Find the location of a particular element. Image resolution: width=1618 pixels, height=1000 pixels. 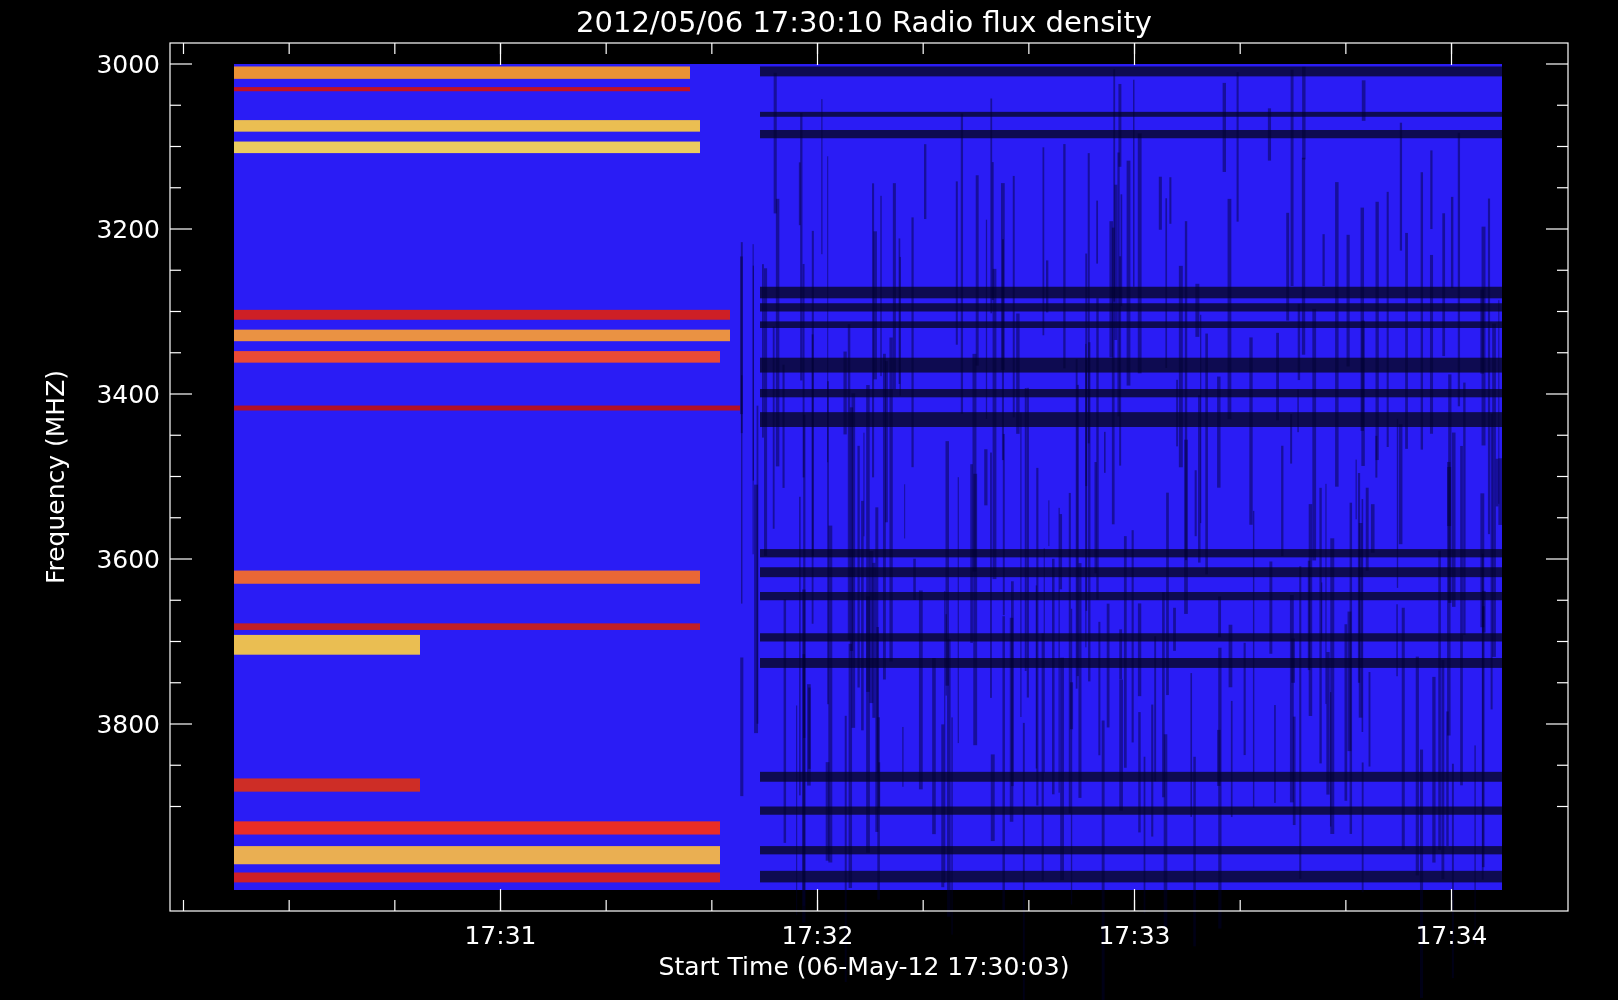

y-tick-label: 3400 is located at coordinates (128, 394).